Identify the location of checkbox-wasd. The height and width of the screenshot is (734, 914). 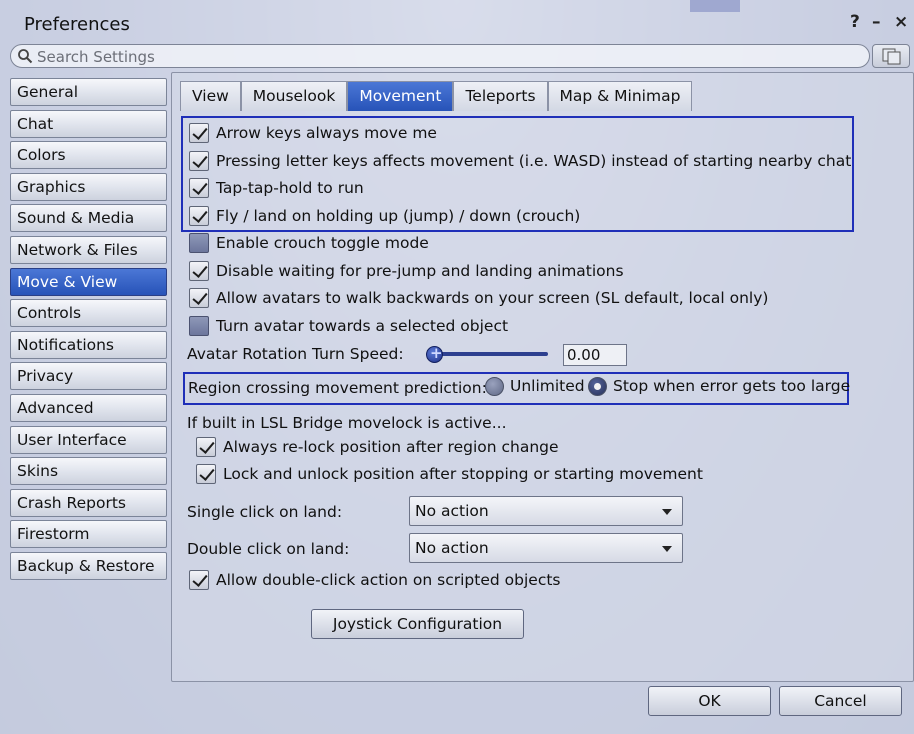
(199, 161).